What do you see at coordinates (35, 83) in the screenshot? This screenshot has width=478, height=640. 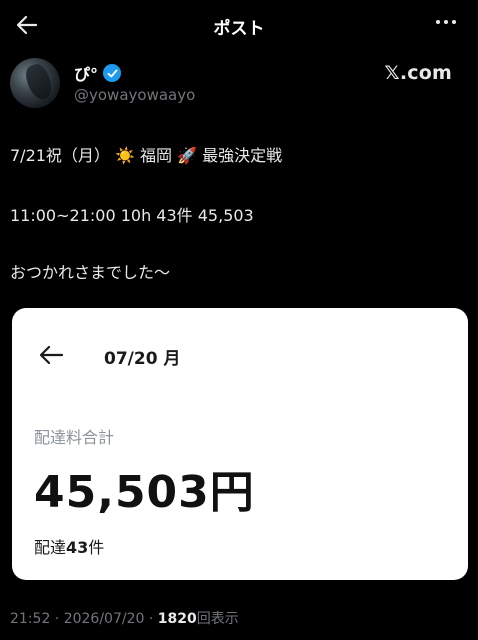 I see `avatar` at bounding box center [35, 83].